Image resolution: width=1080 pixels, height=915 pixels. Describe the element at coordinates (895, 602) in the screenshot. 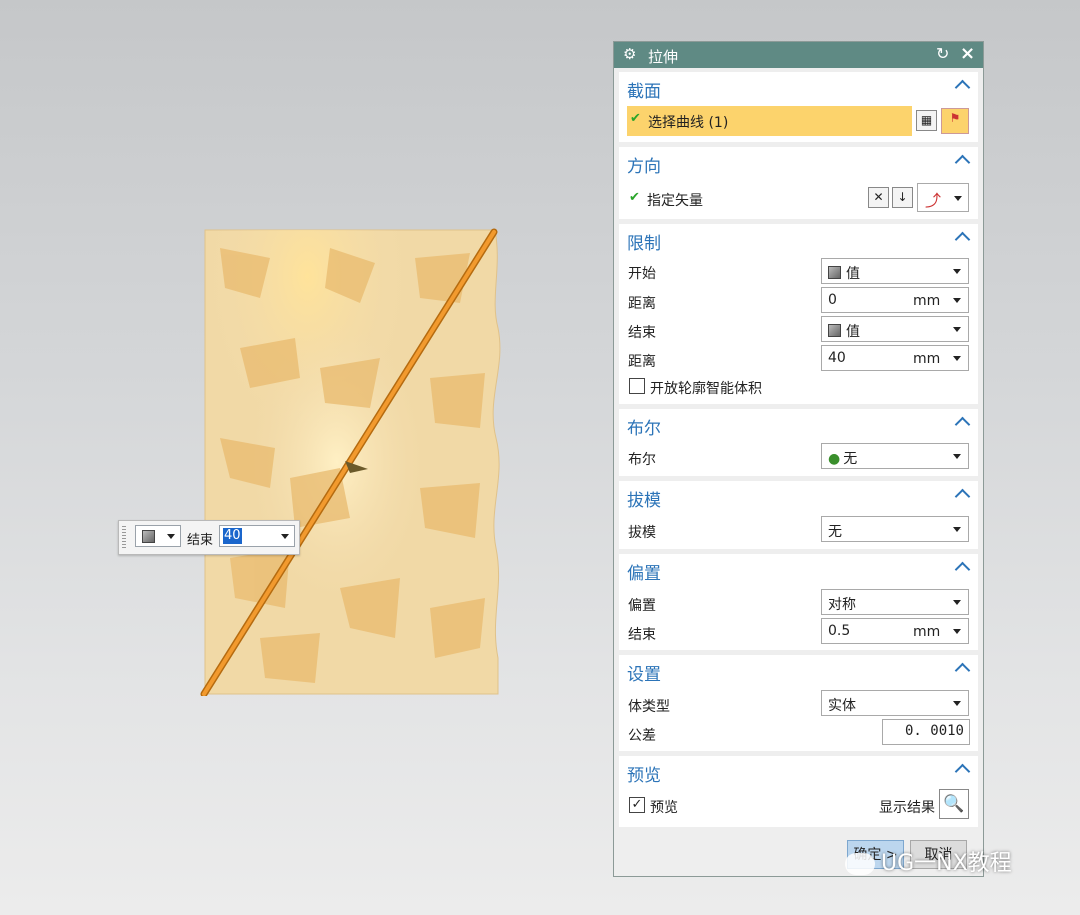

I see `offset-select: 对称` at that location.